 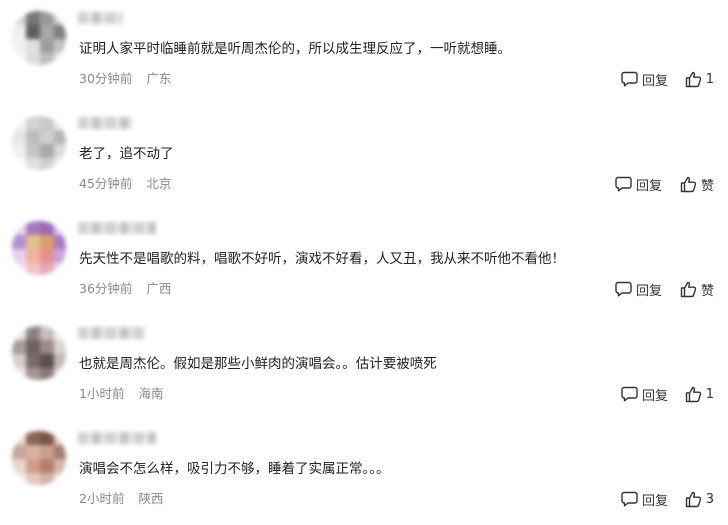 I want to click on comment-location: 广东, so click(x=159, y=78).